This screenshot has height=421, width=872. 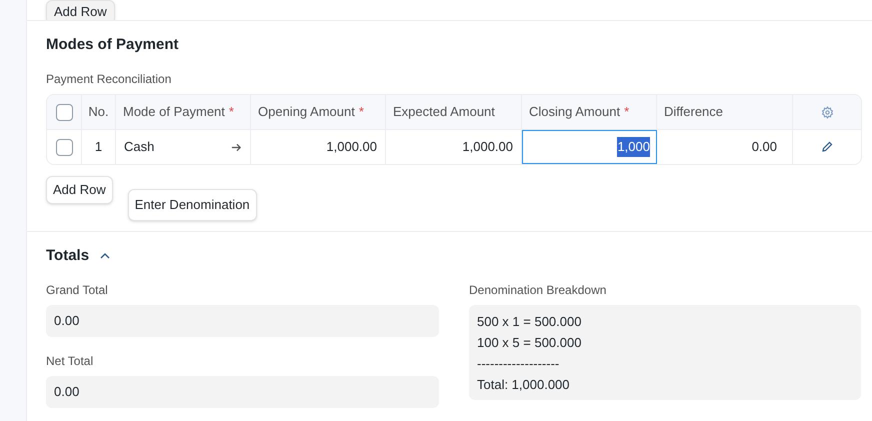 I want to click on text-line: -------------------, so click(x=518, y=364).